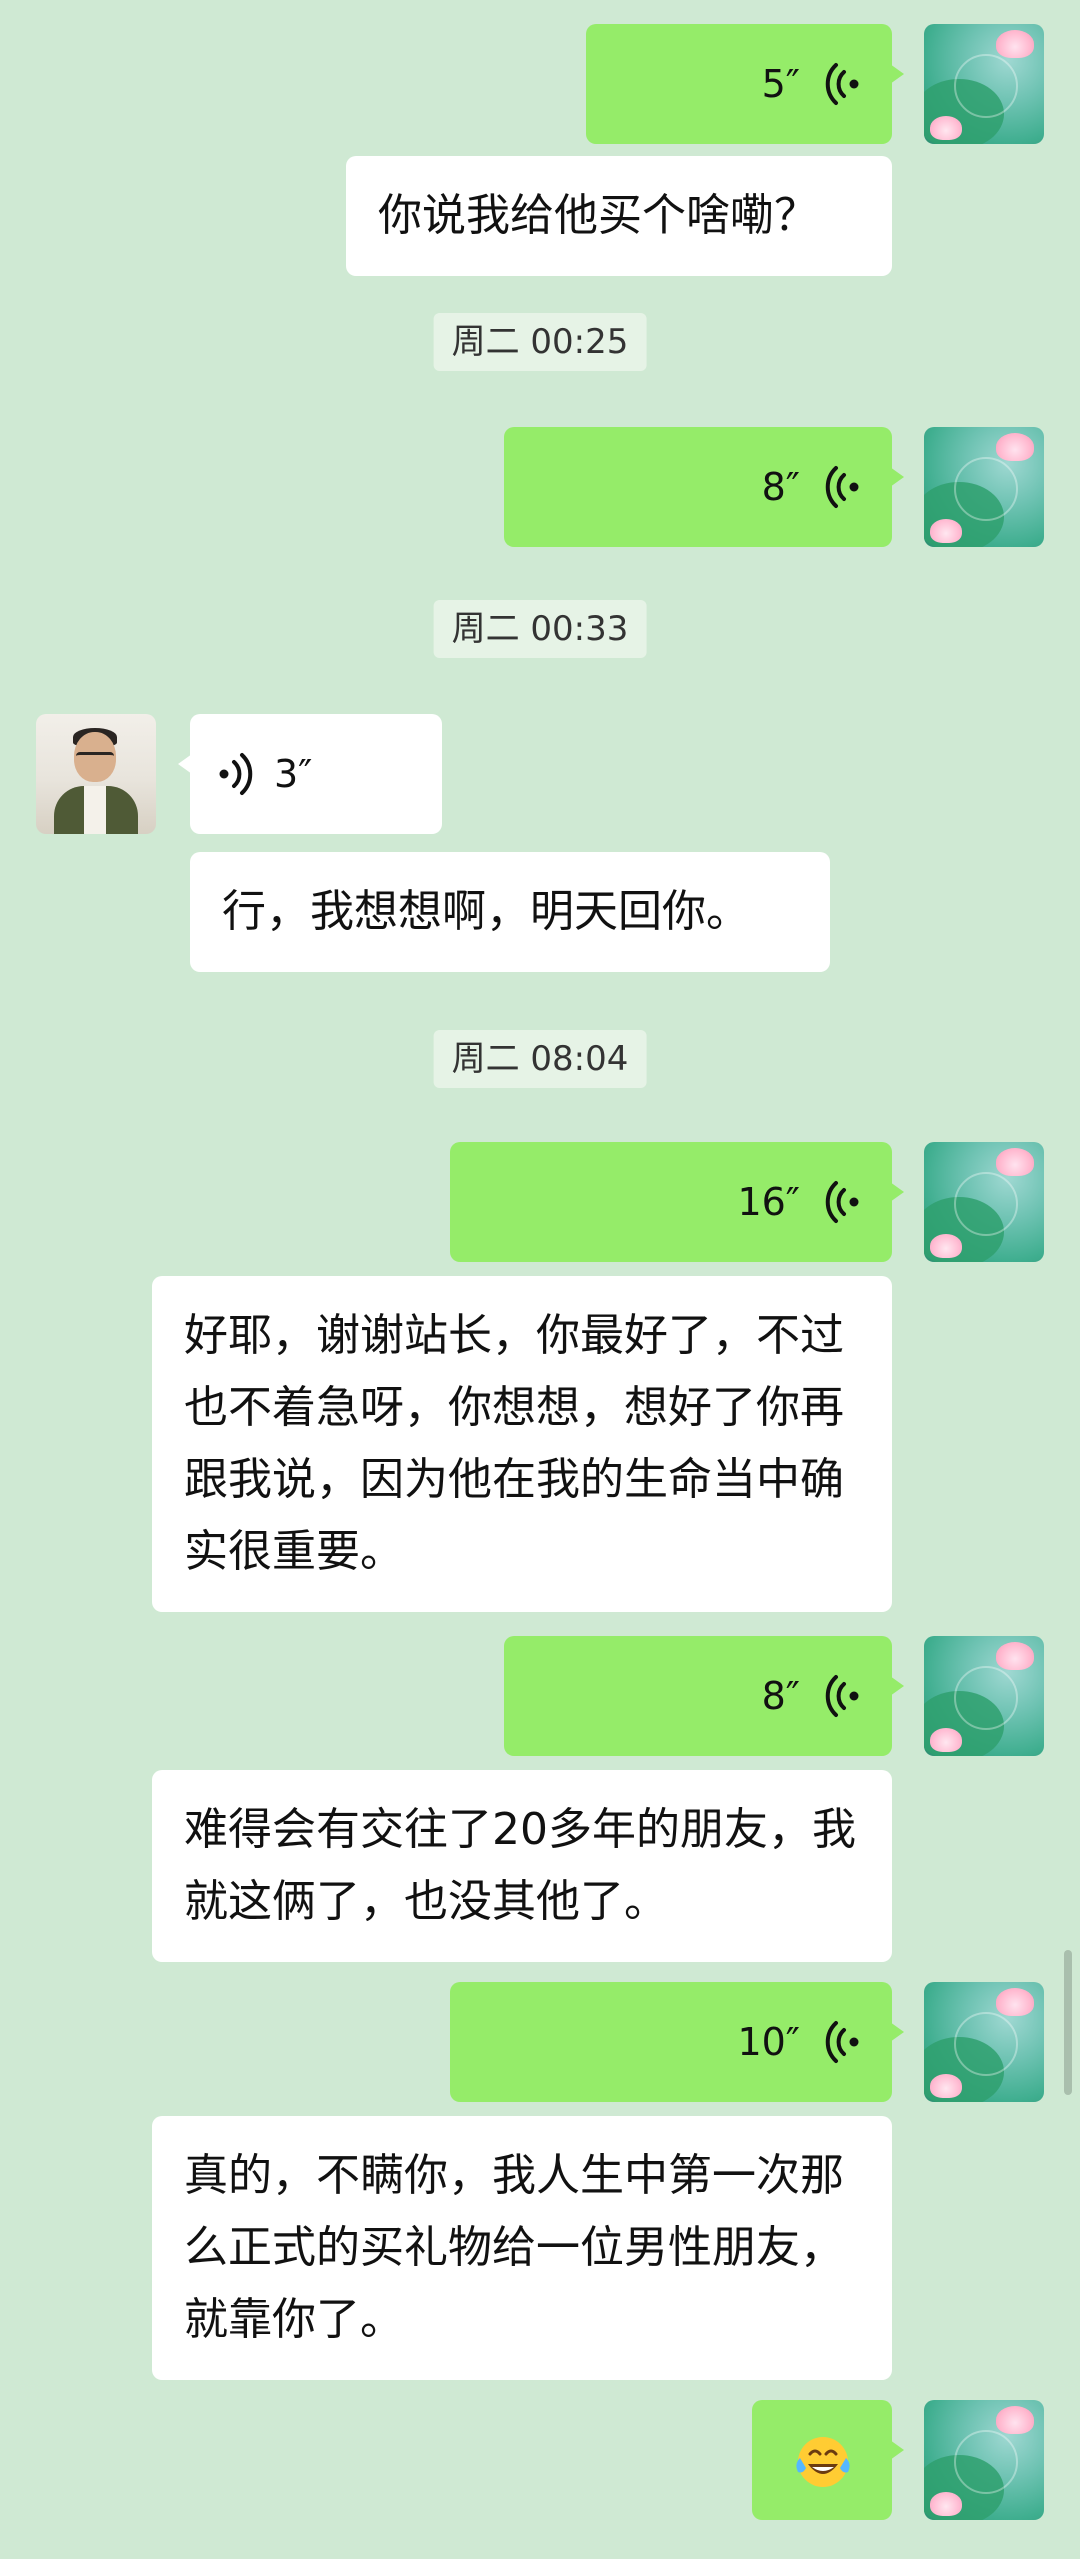 Image resolution: width=1080 pixels, height=2559 pixels. Describe the element at coordinates (598, 215) in the screenshot. I see `message-text: 你说我给他买个啥嘞？` at that location.